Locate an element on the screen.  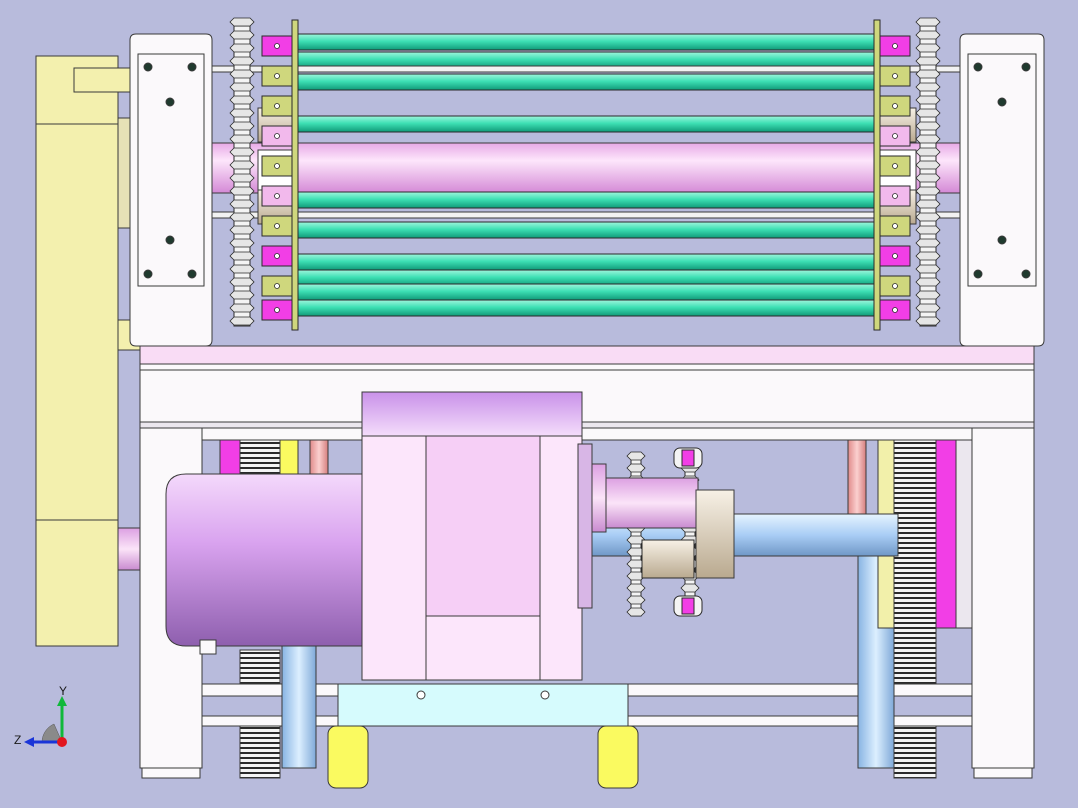
z-axis-head is located at coordinates (29, 742).